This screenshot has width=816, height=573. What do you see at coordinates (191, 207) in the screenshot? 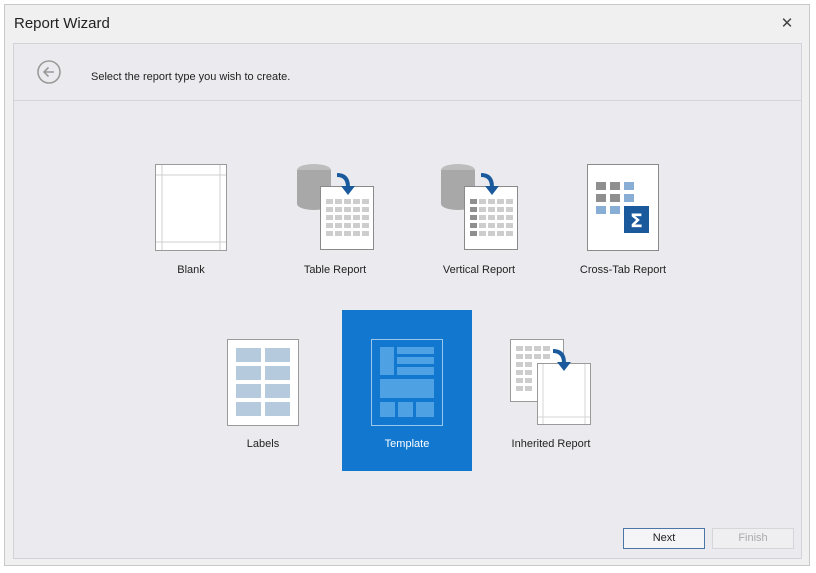
I see `blank-page-icon` at bounding box center [191, 207].